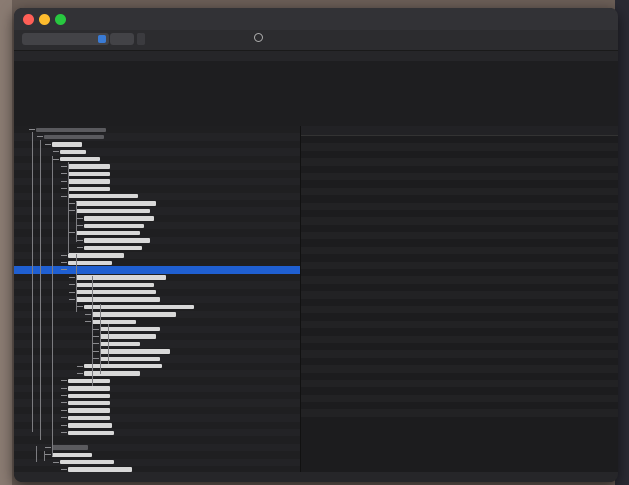 The height and width of the screenshot is (485, 629). What do you see at coordinates (157, 270) in the screenshot?
I see `tree-row-selected` at bounding box center [157, 270].